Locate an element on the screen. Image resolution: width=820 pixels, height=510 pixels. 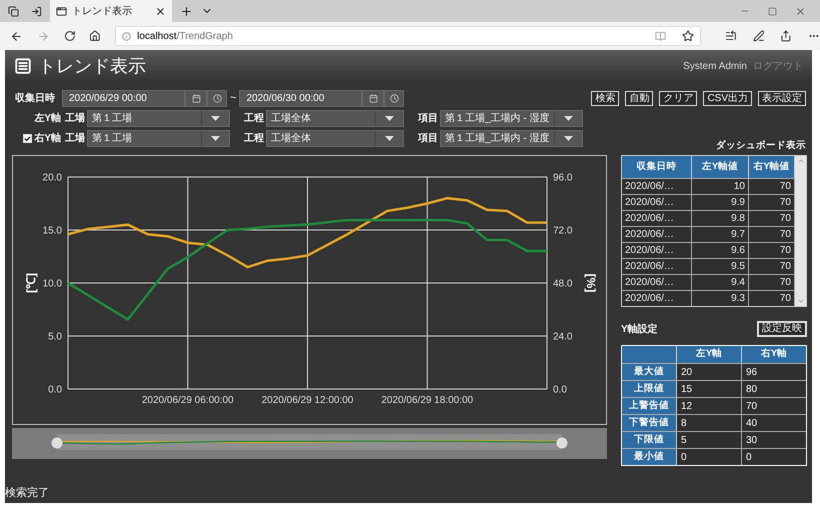
table-cell: 20 is located at coordinates (709, 372).